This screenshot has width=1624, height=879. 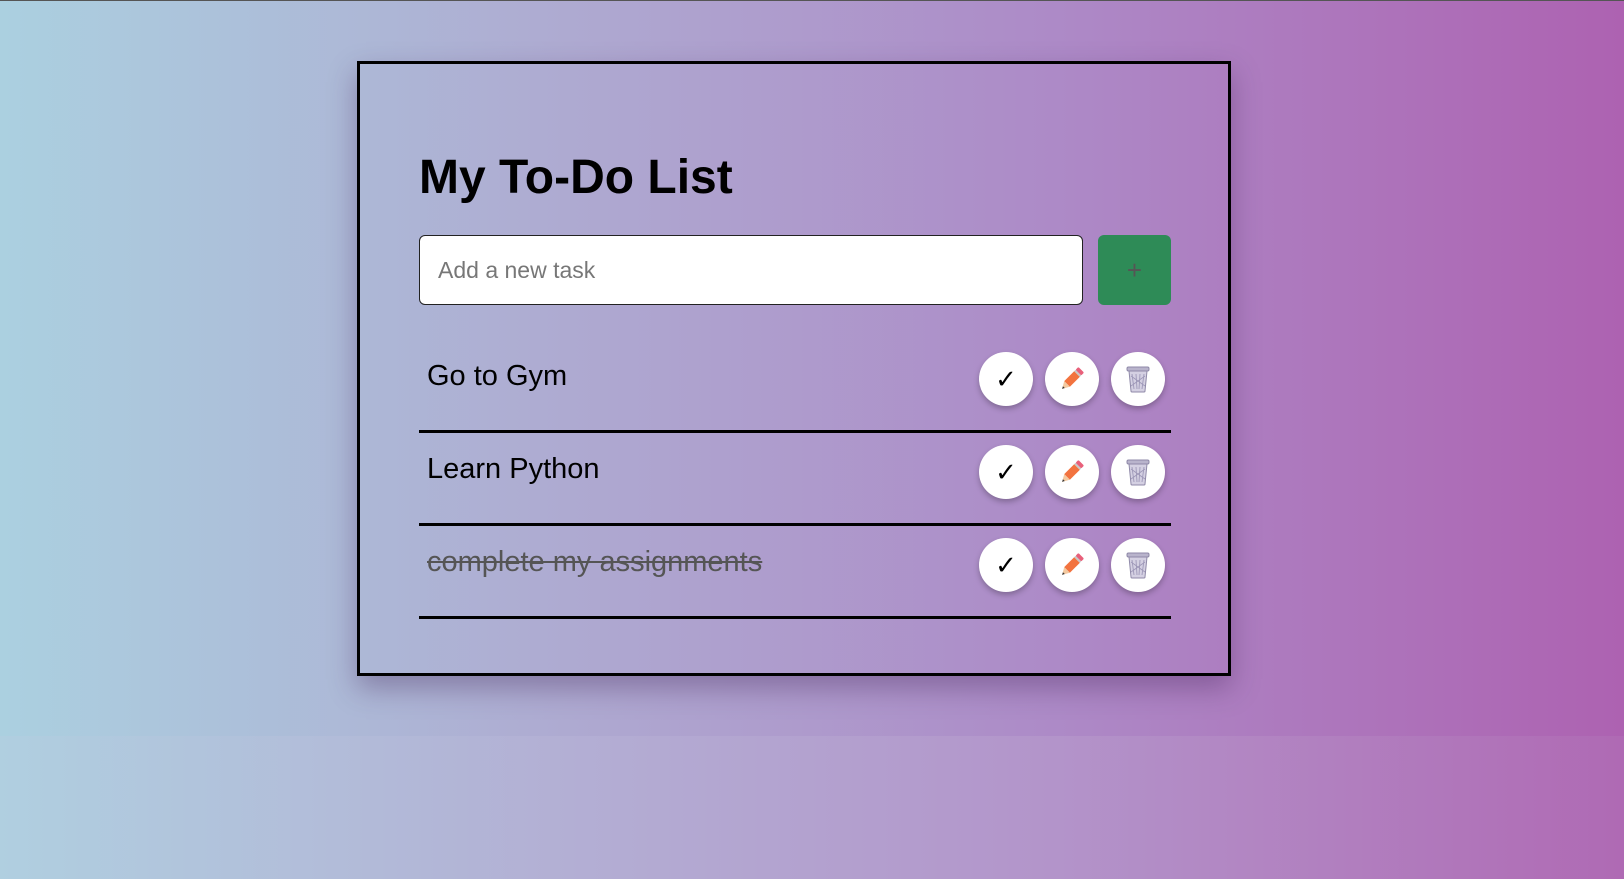 I want to click on task-text-completed: complete my assignments, so click(x=595, y=562).